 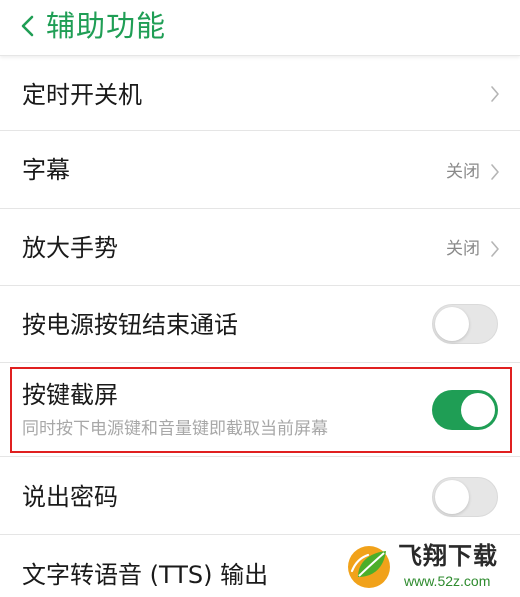 I want to click on speak-passwords-toggle, so click(x=465, y=497).